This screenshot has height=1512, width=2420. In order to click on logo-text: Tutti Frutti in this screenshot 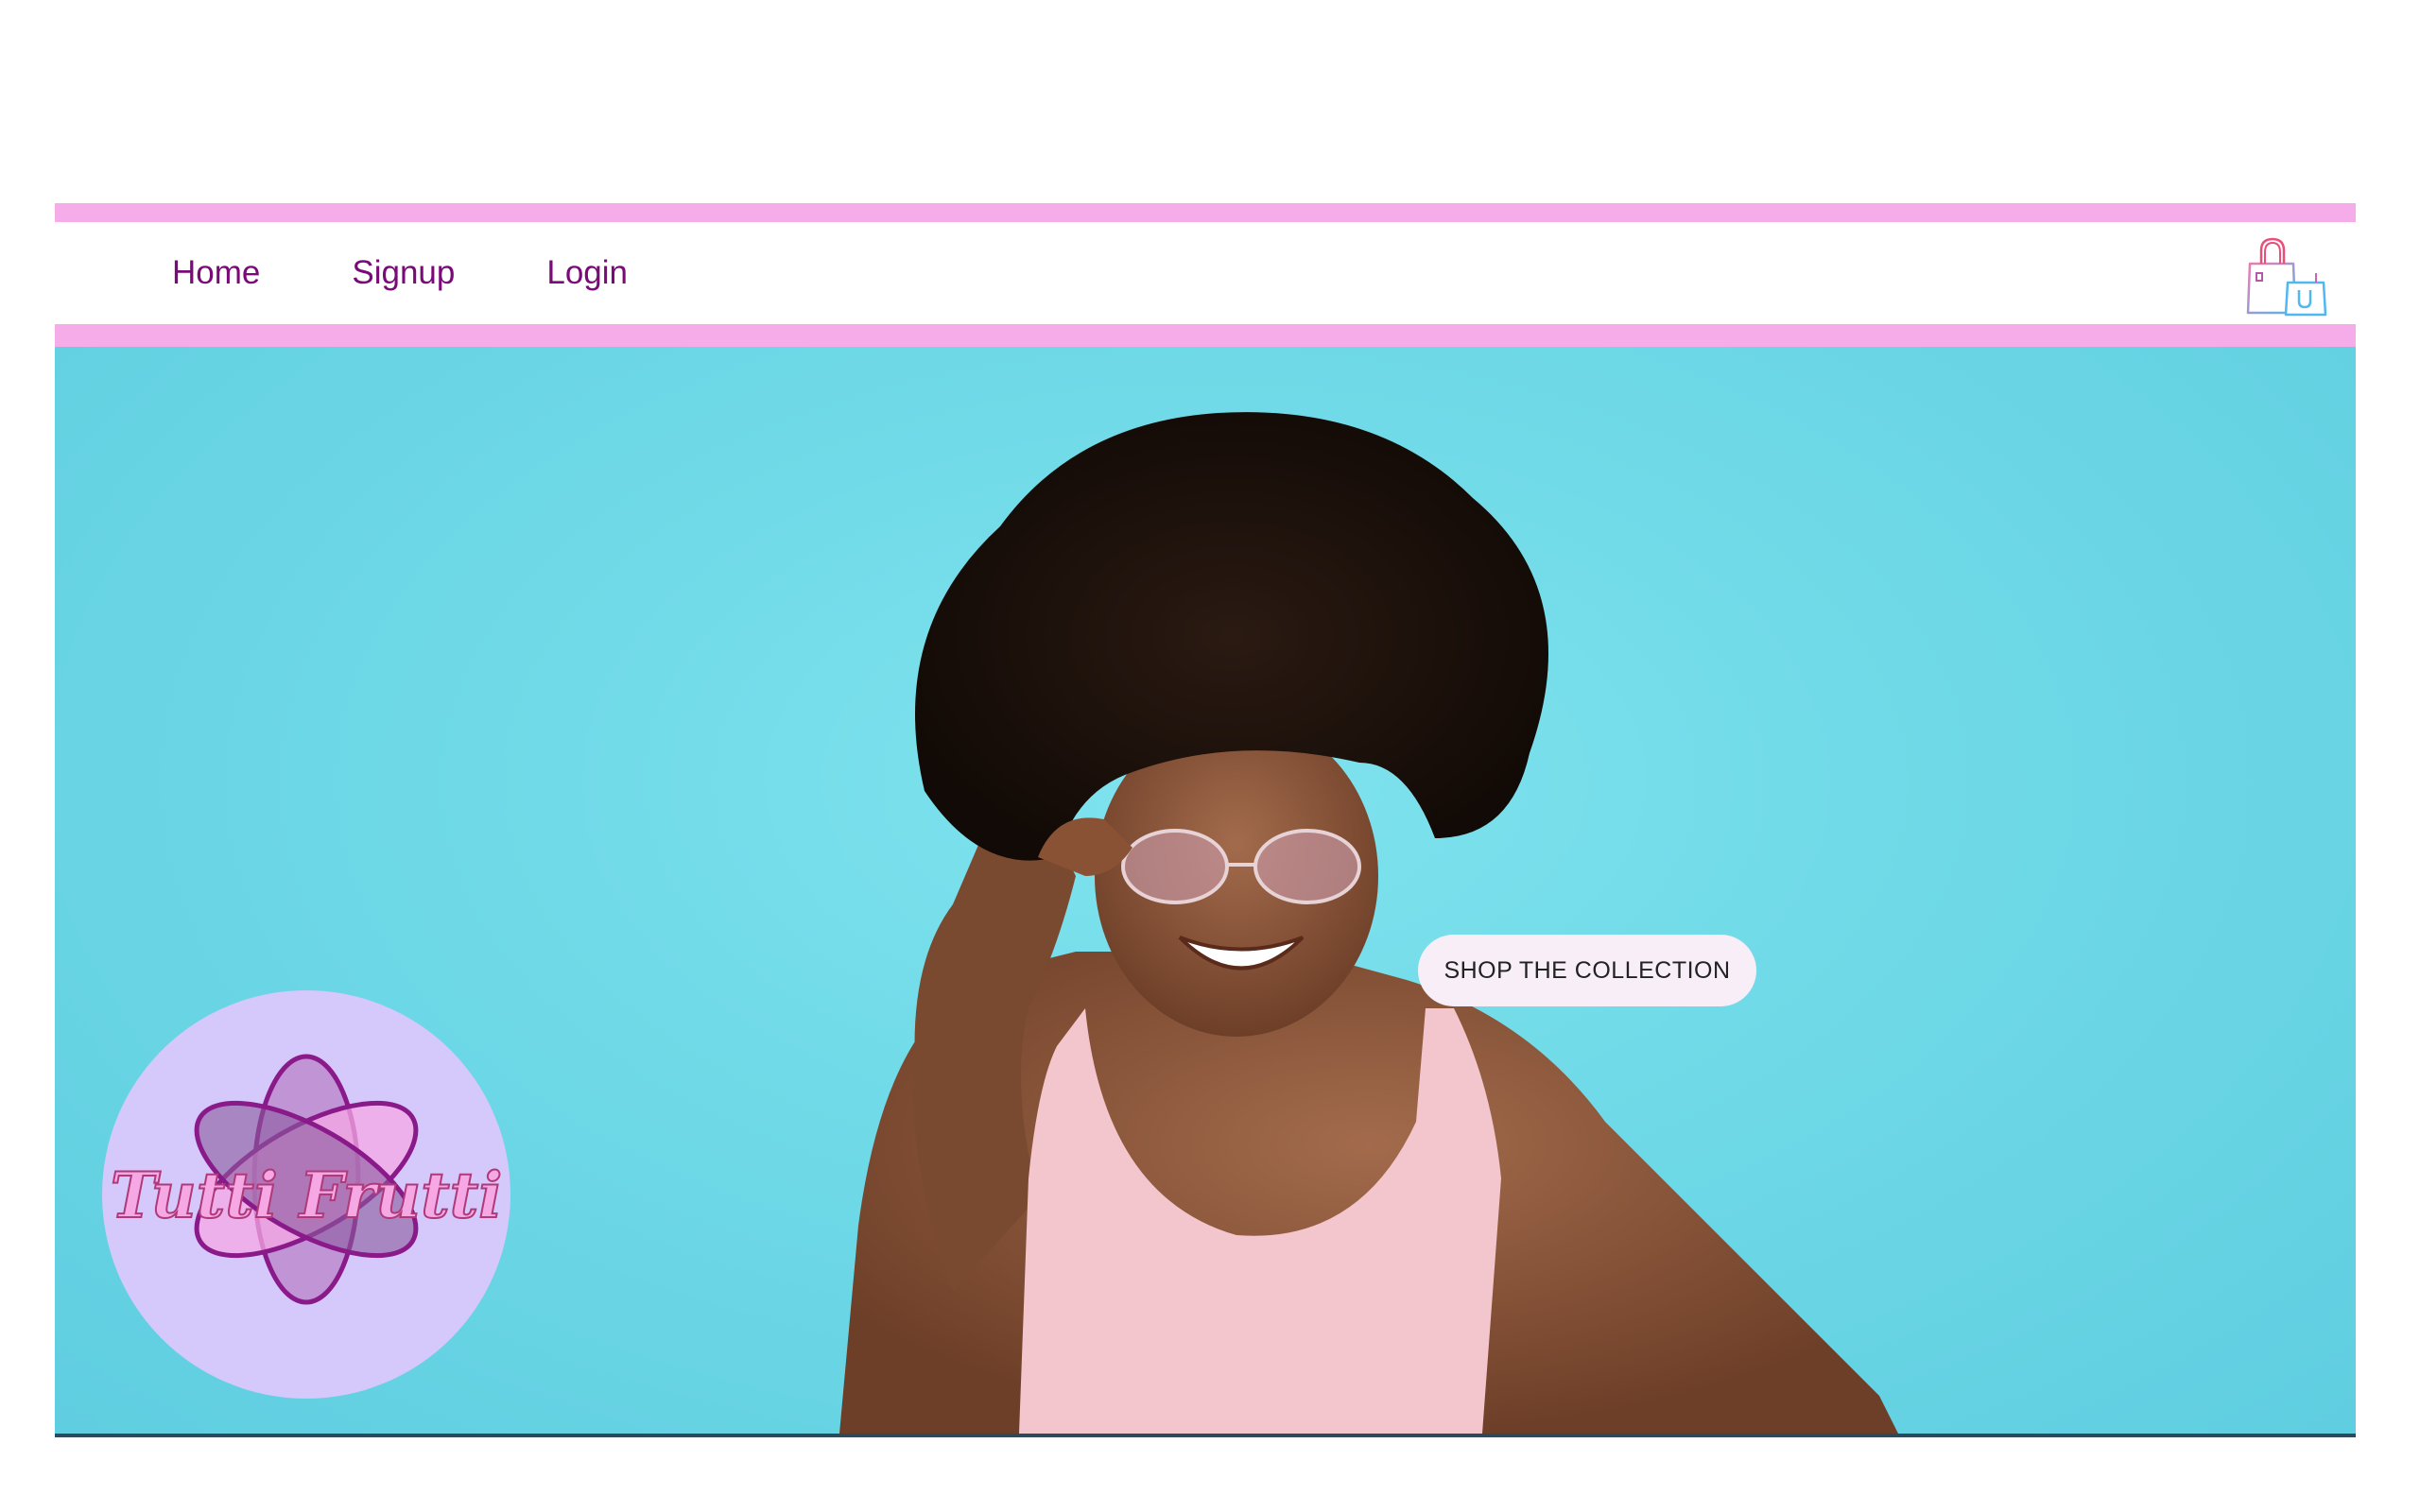, I will do `click(307, 1195)`.